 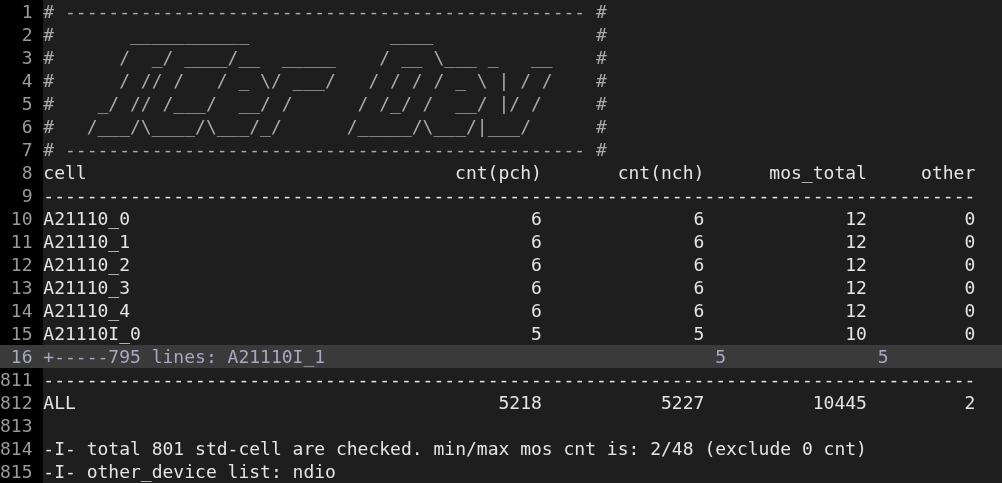 I want to click on line-number: 5, so click(x=22, y=103).